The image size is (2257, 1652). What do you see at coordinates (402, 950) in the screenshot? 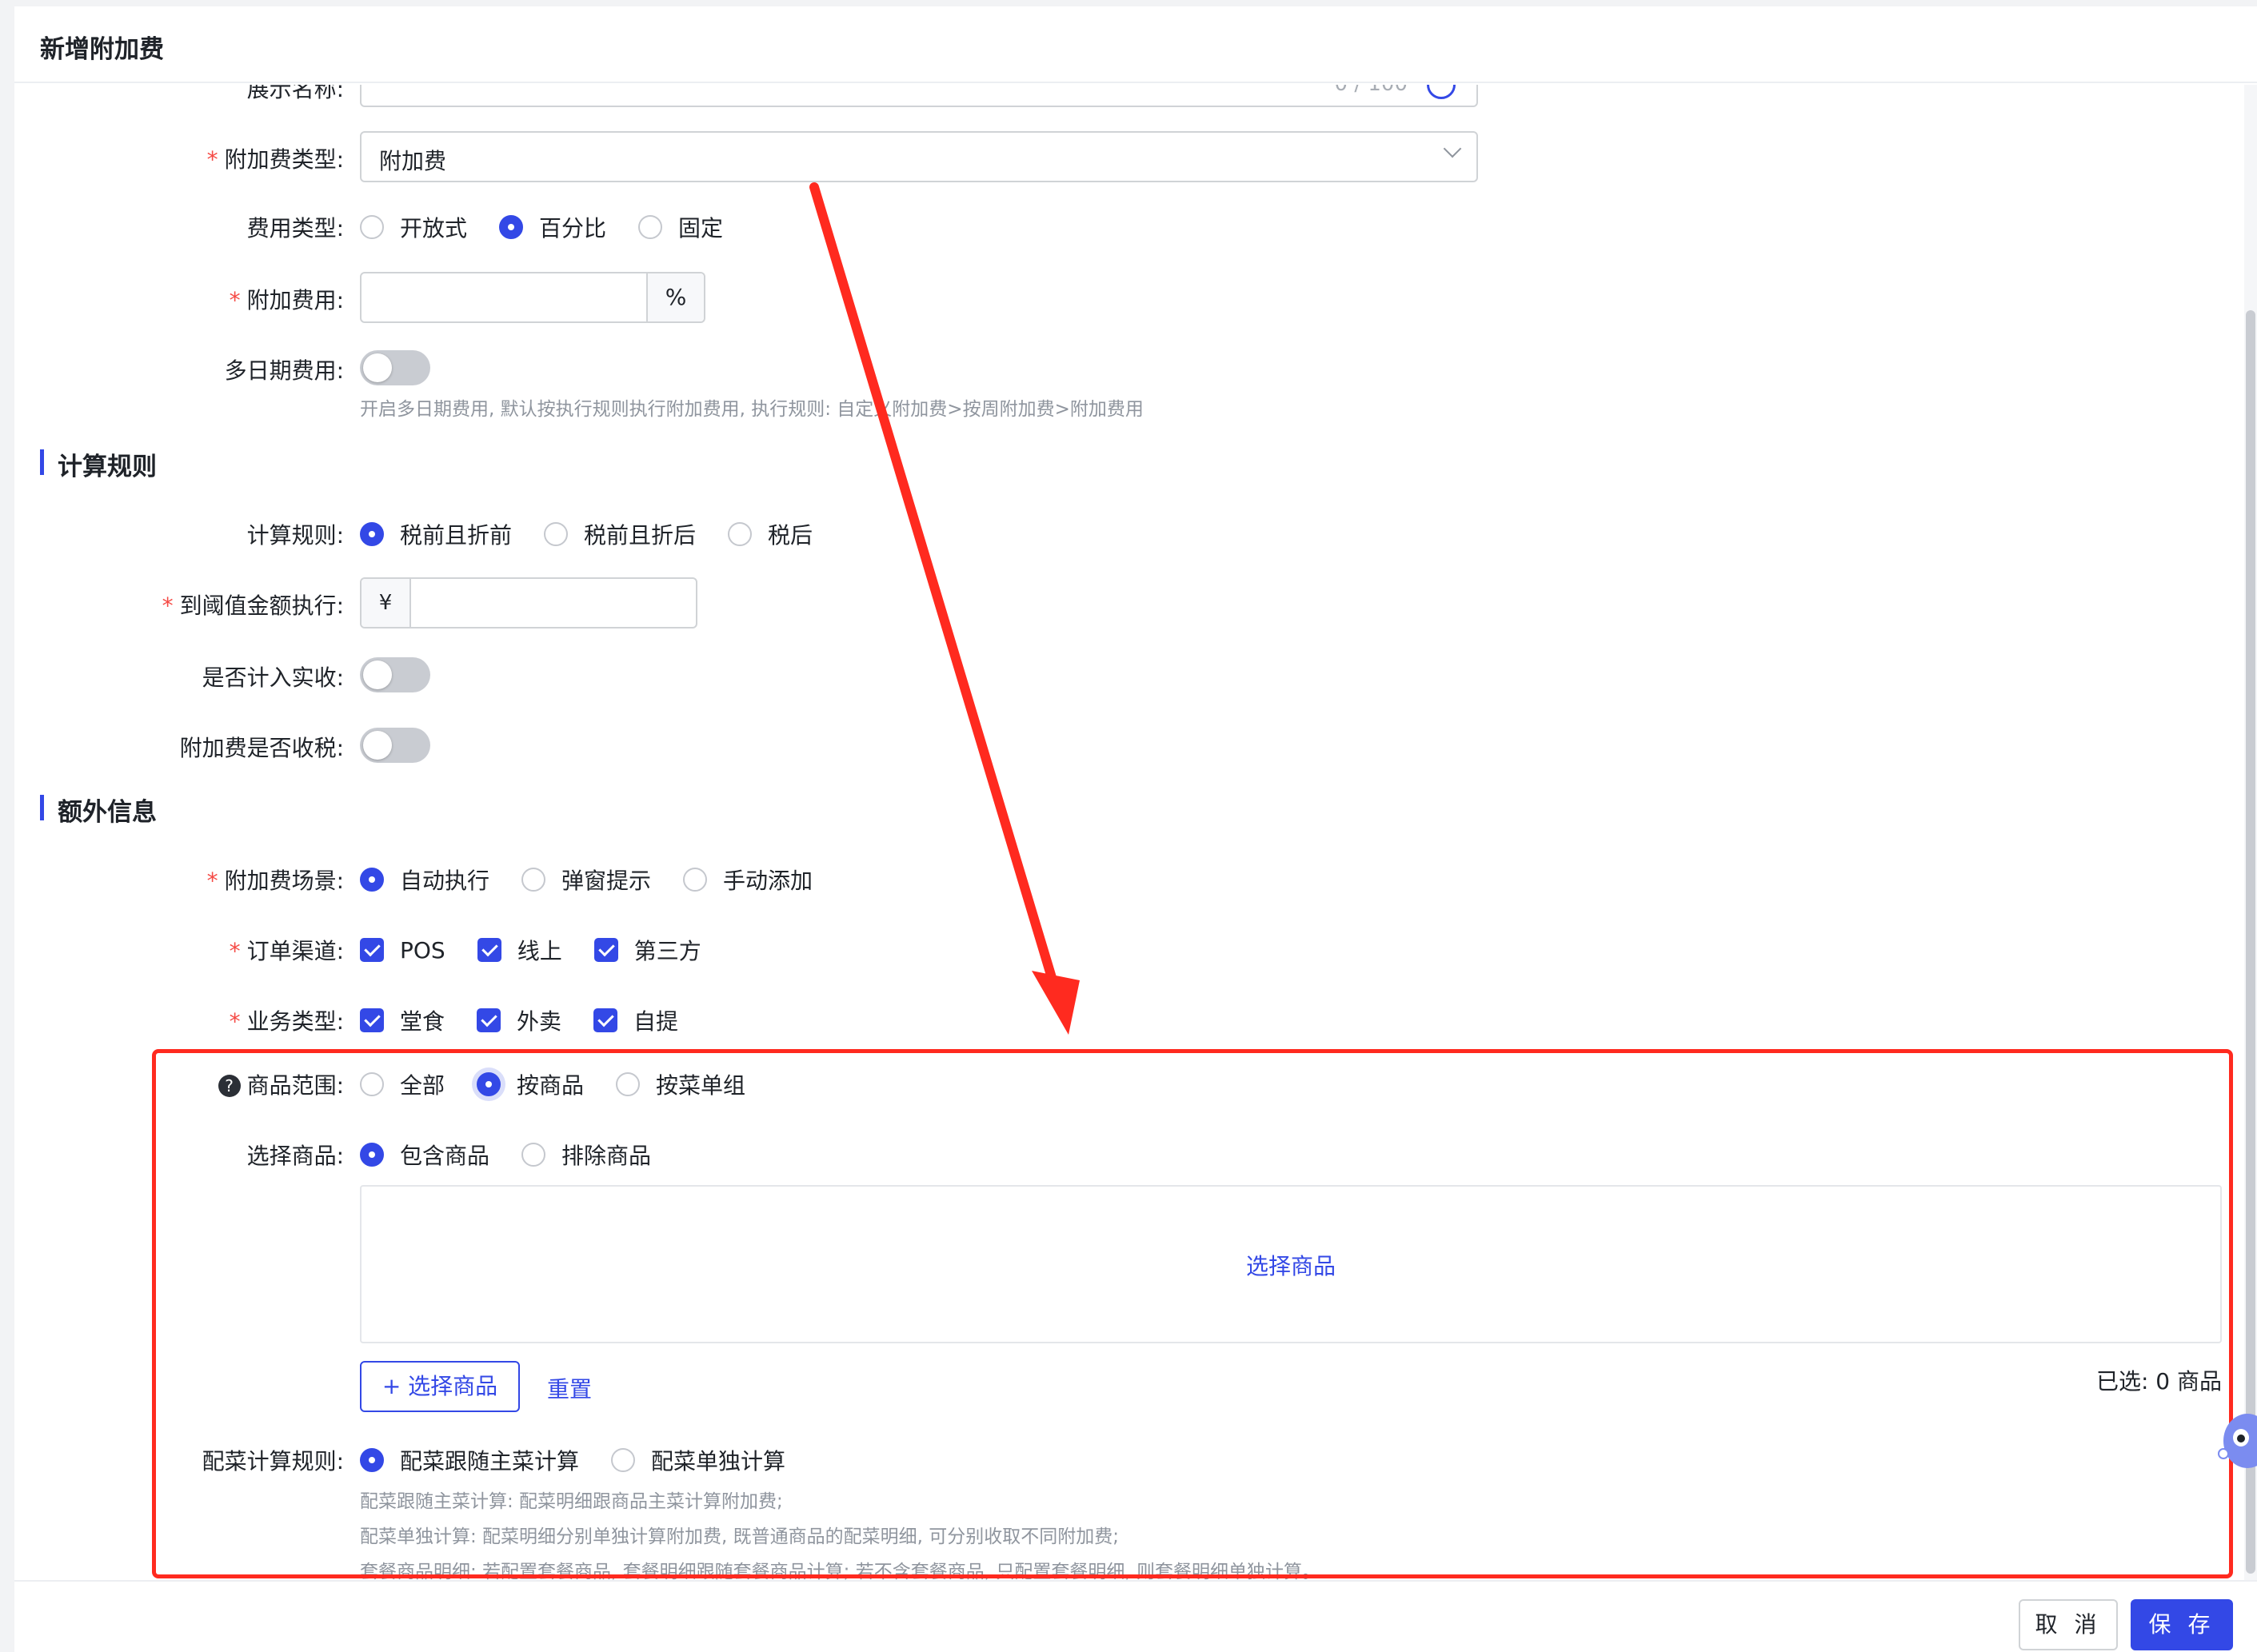
I see `channel-pos: POS` at bounding box center [402, 950].